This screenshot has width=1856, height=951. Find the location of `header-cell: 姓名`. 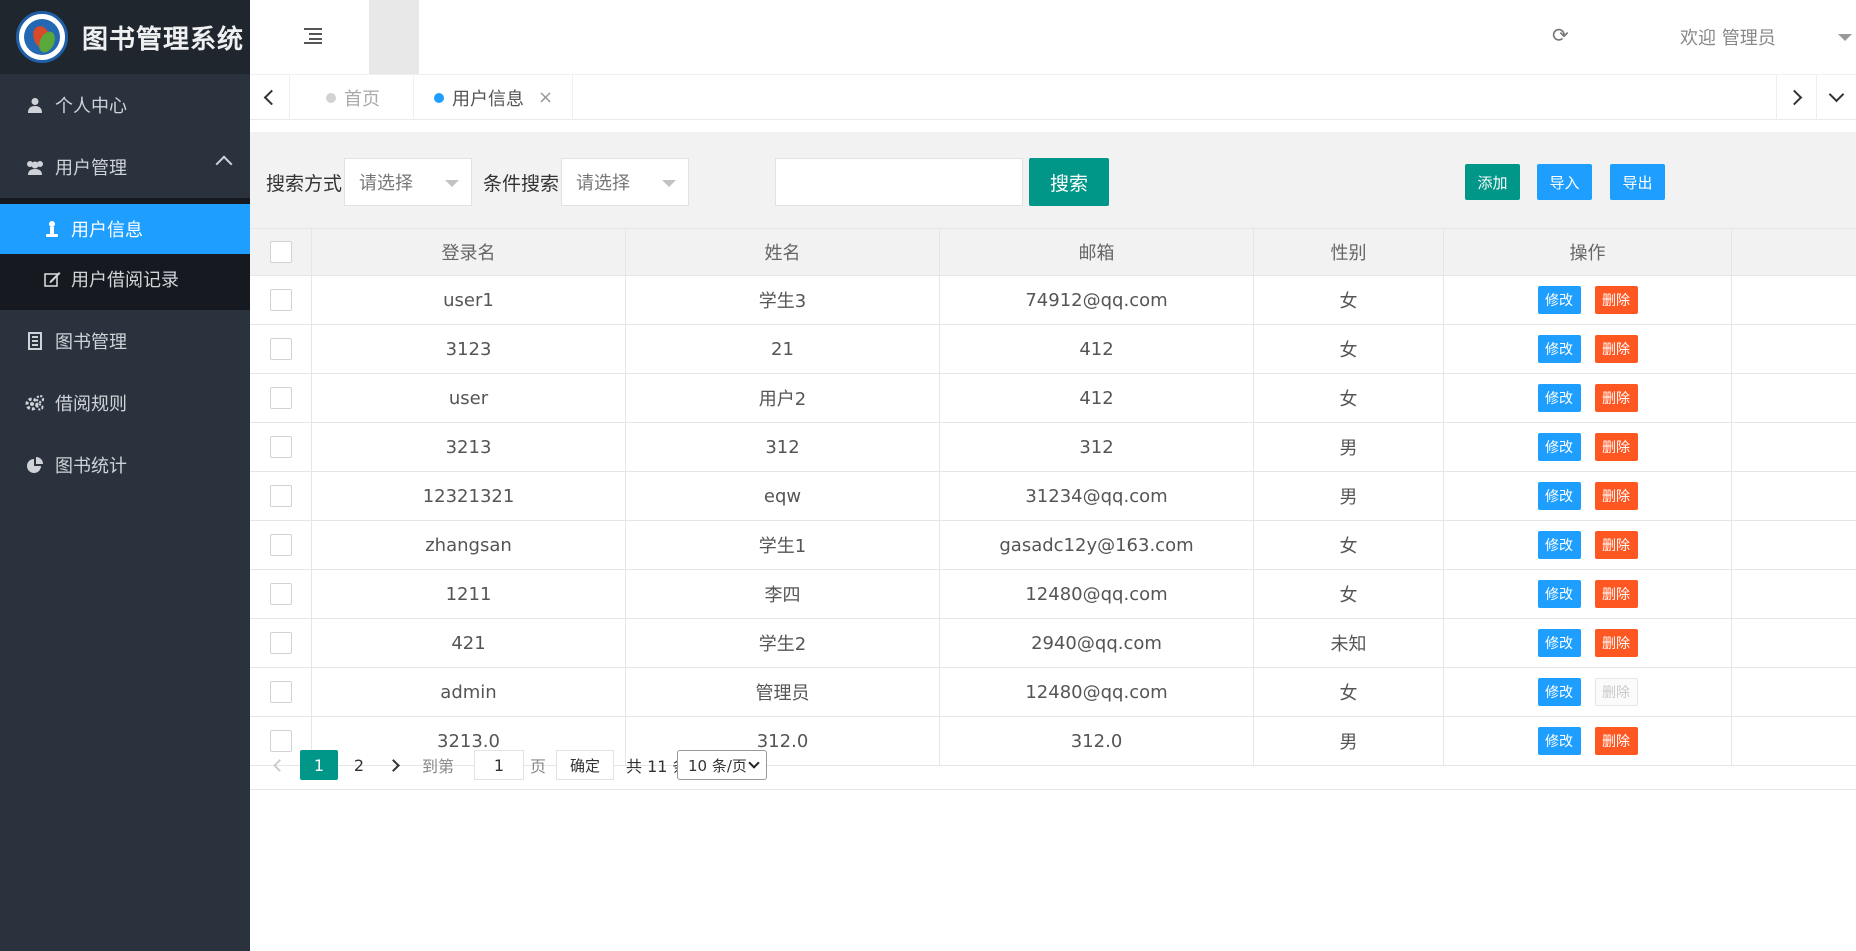

header-cell: 姓名 is located at coordinates (783, 252).